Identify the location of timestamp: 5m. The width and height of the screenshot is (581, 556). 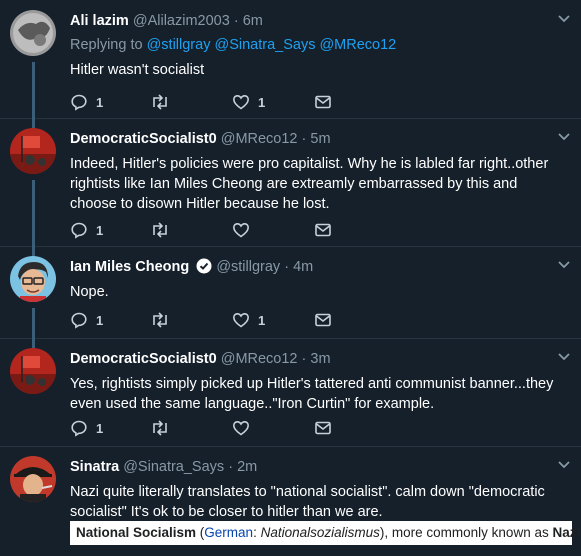
(320, 139).